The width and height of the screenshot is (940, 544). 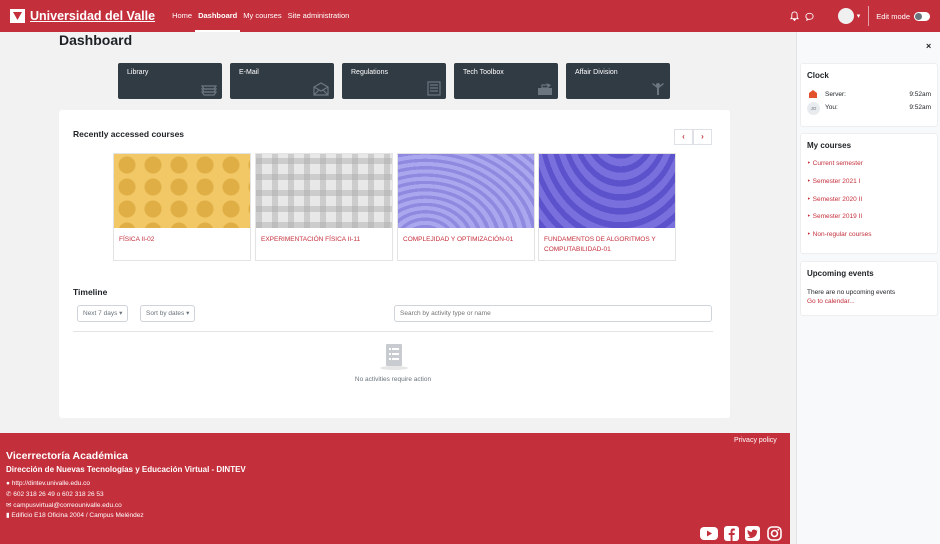 What do you see at coordinates (434, 88) in the screenshot?
I see `list-document-icon` at bounding box center [434, 88].